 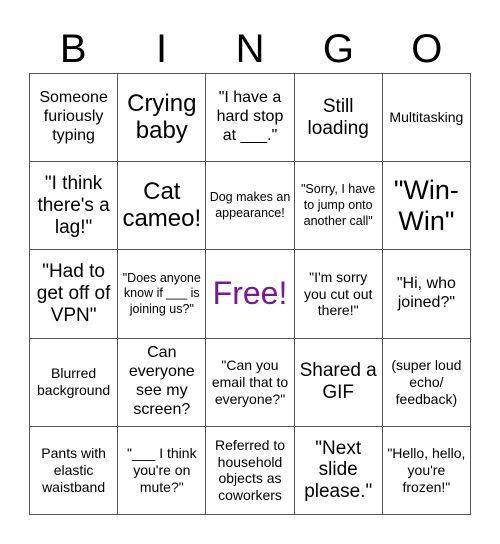 I want to click on bingo-cell-r3-c3: Shared a GIF, so click(x=338, y=382).